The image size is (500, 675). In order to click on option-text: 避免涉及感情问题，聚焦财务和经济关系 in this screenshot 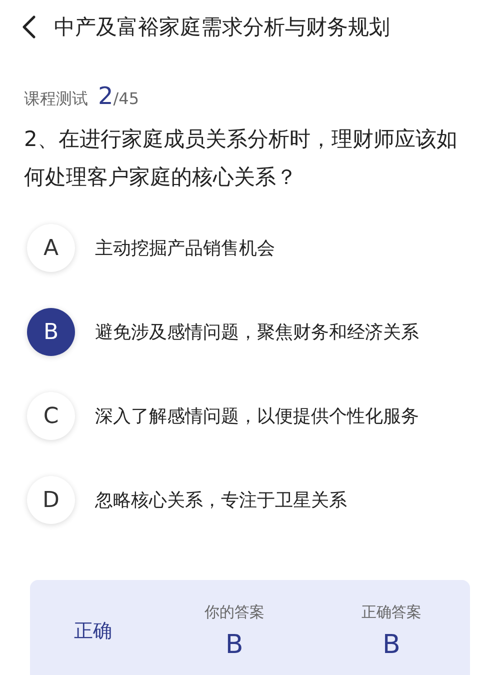, I will do `click(257, 332)`.